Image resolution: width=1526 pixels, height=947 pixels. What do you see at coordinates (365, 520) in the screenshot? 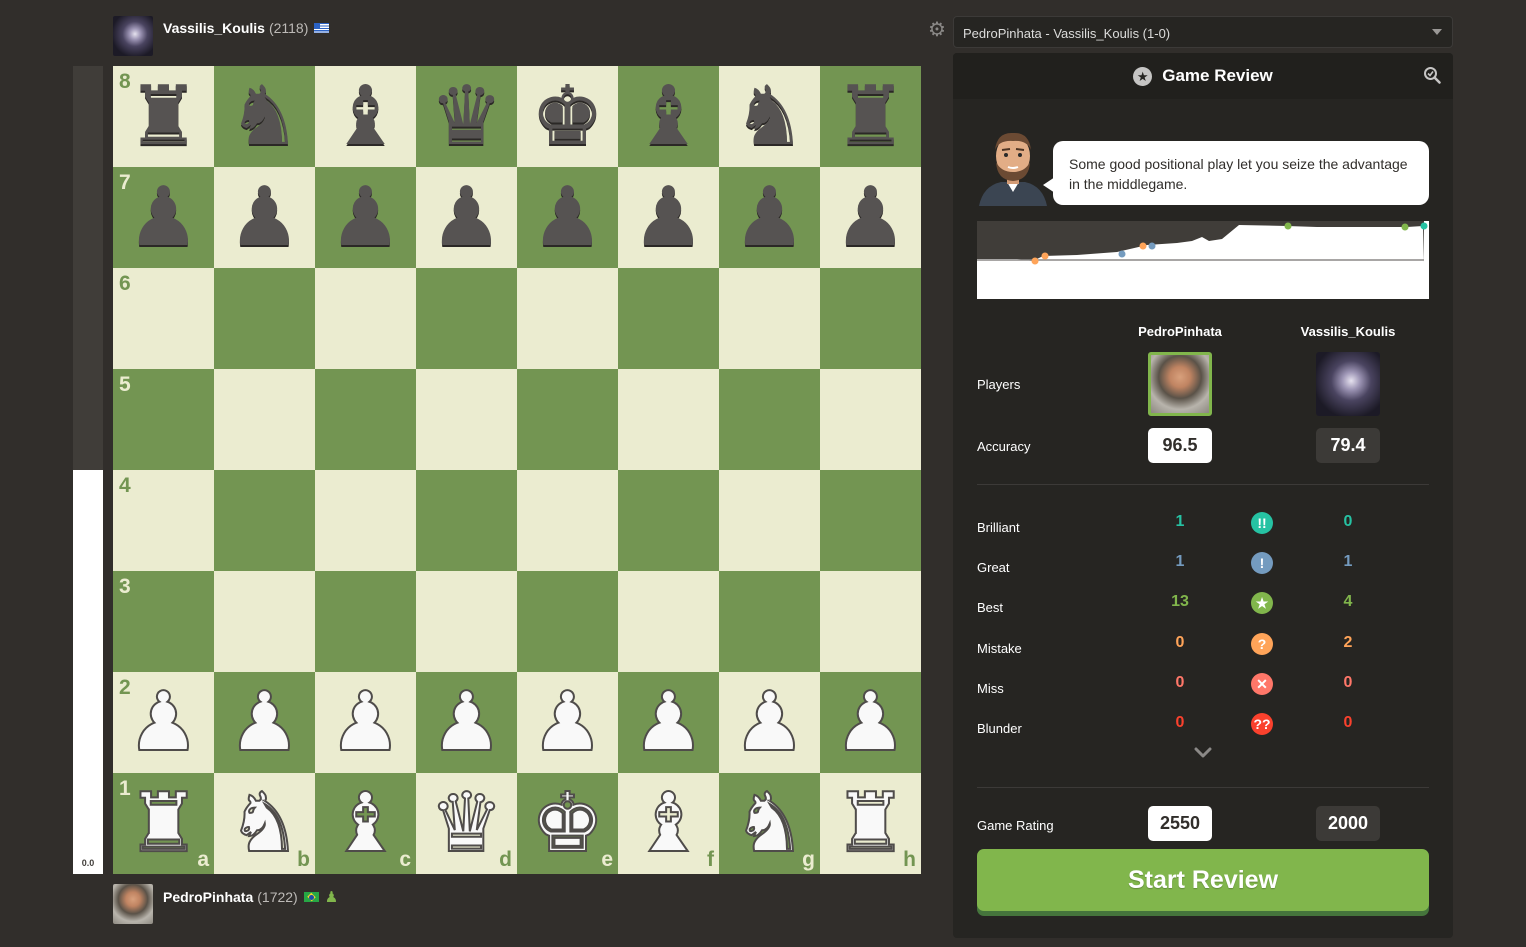
I see `board-square-c4` at bounding box center [365, 520].